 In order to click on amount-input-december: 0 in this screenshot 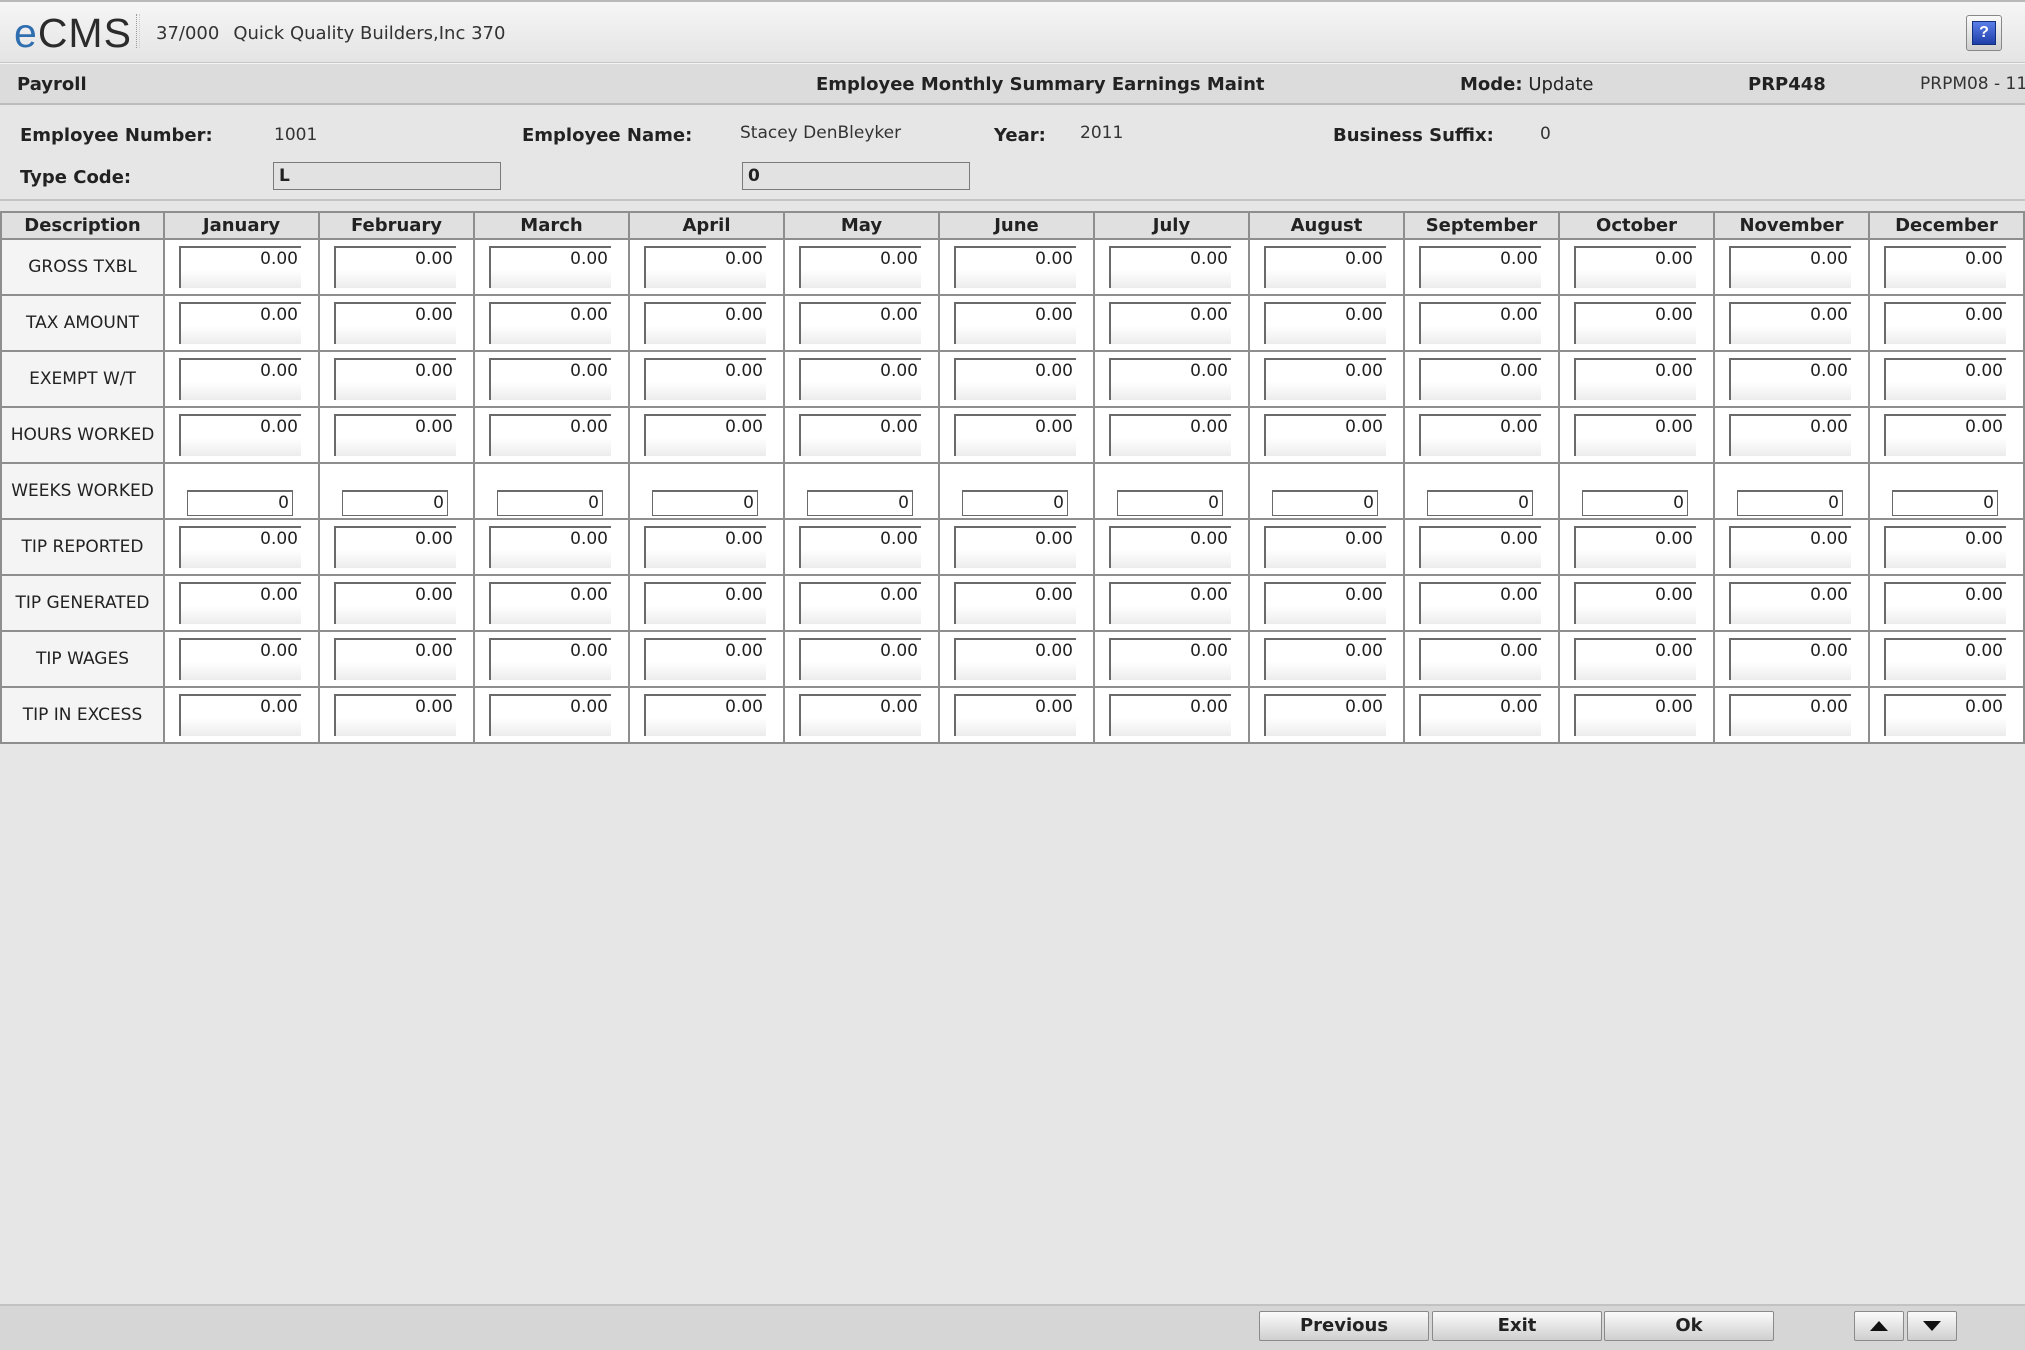, I will do `click(1945, 503)`.